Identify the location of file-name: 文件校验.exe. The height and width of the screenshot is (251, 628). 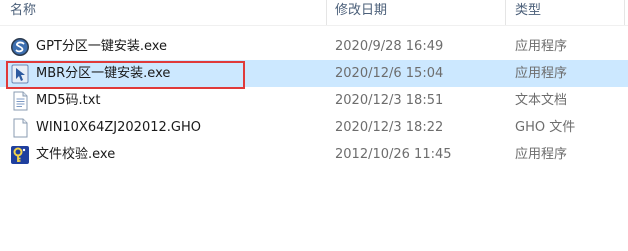
(76, 154).